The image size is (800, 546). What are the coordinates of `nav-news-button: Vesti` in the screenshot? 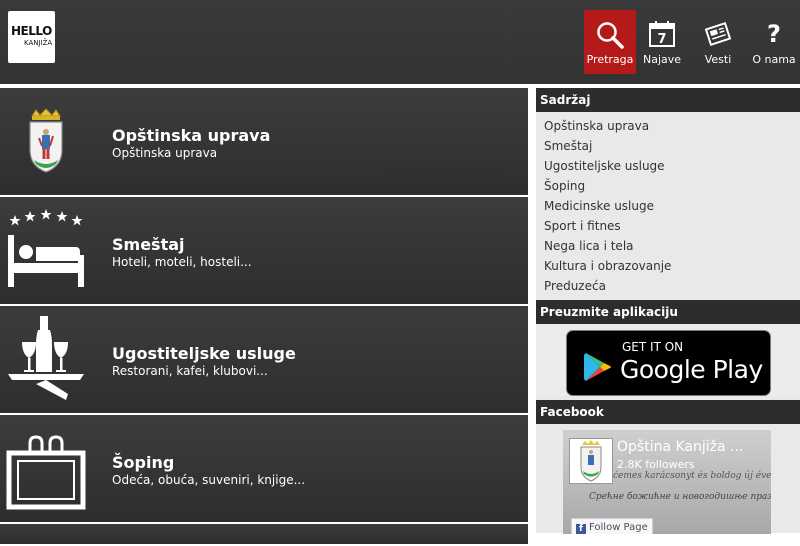 It's located at (718, 42).